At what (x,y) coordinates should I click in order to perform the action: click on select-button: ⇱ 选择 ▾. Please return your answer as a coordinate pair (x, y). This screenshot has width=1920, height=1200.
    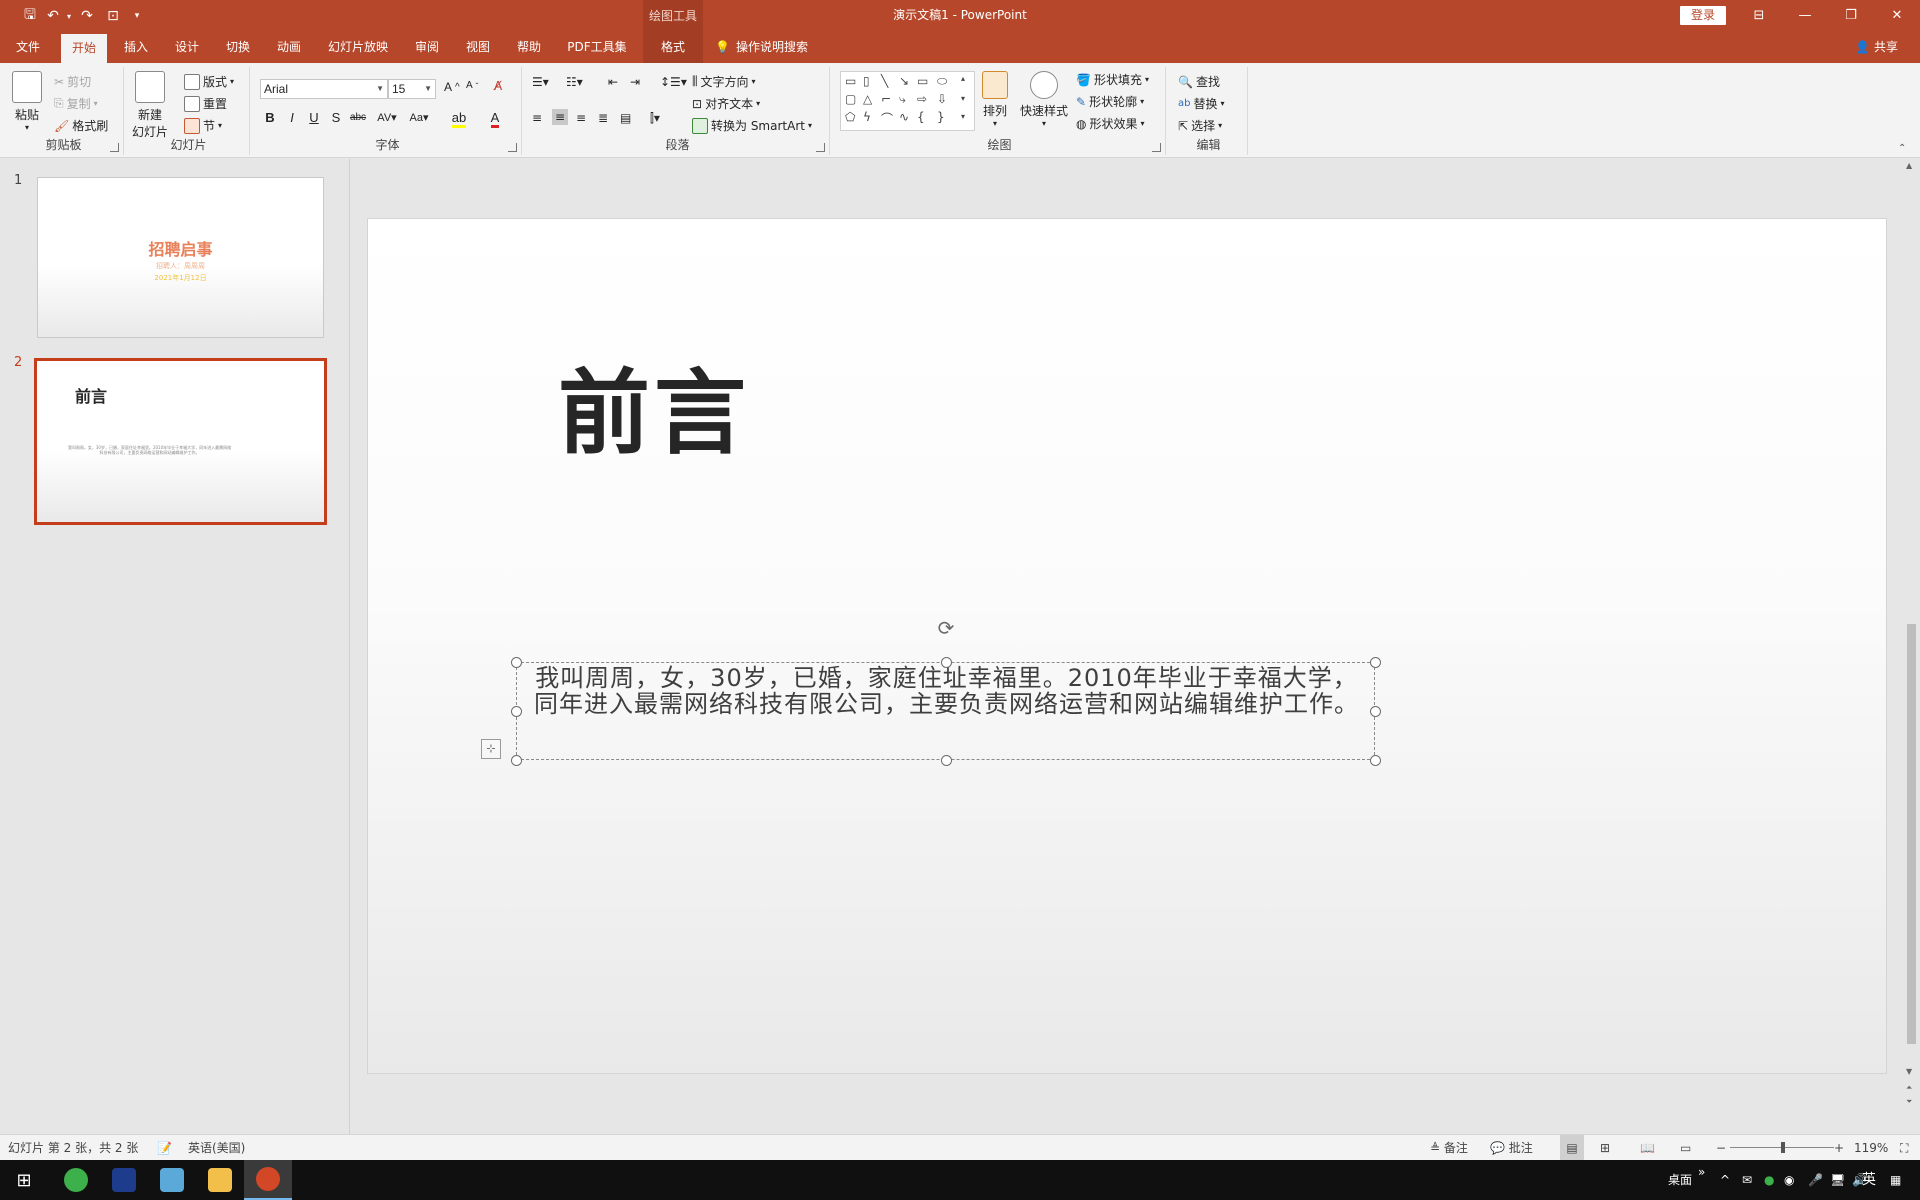
    Looking at the image, I should click on (1200, 125).